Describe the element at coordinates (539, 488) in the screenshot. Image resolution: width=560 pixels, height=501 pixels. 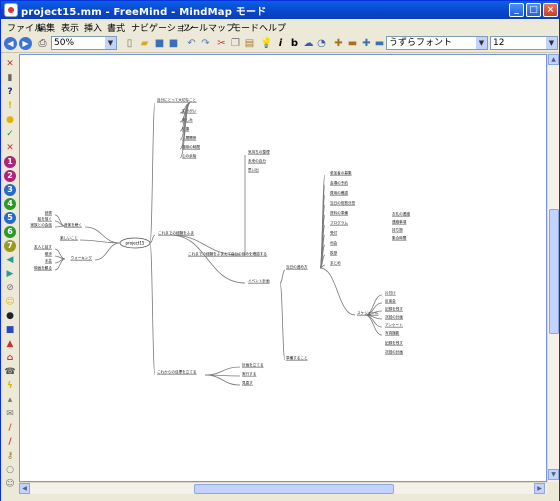
I see `scroll-right-icon: ▶` at that location.